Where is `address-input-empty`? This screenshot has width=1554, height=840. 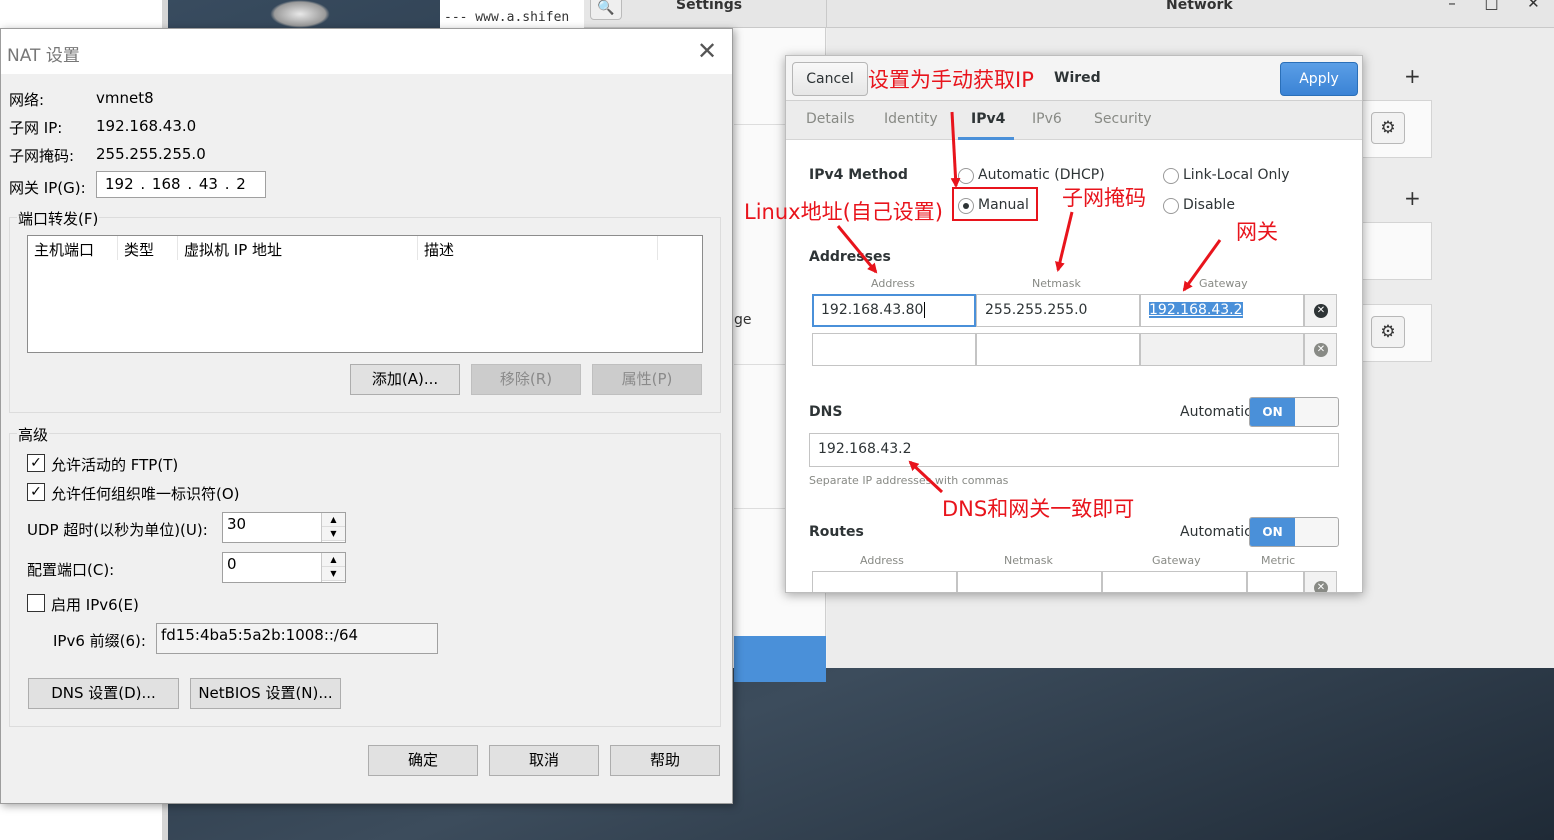 address-input-empty is located at coordinates (894, 349).